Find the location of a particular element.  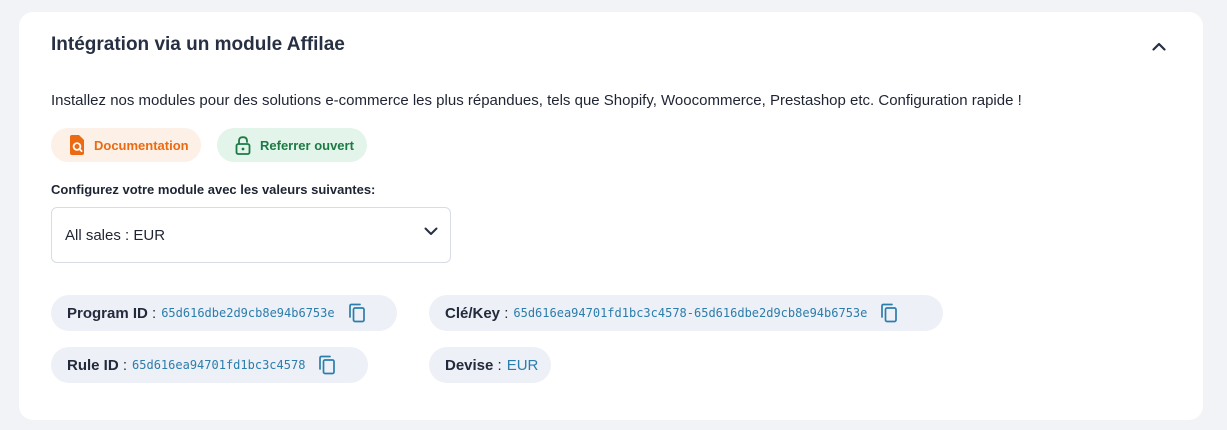

copy-rule-id-button is located at coordinates (327, 365).